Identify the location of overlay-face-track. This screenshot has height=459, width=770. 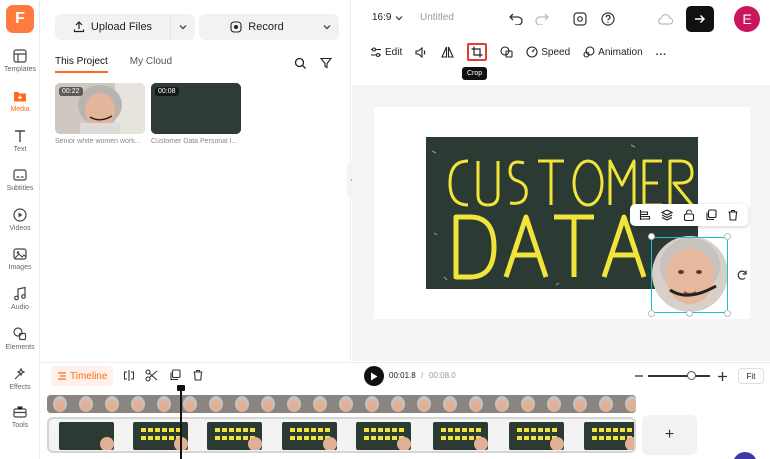
(341, 404).